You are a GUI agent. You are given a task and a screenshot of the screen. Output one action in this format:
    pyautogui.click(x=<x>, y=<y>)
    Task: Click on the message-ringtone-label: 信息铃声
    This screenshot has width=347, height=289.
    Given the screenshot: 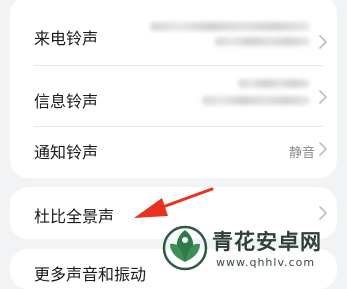 What is the action you would take?
    pyautogui.click(x=66, y=101)
    